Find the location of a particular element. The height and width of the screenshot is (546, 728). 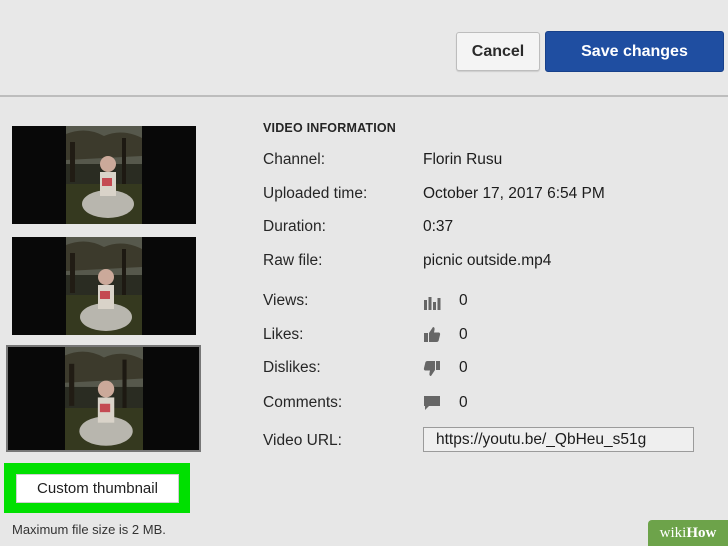

video-url-field is located at coordinates (558, 439).